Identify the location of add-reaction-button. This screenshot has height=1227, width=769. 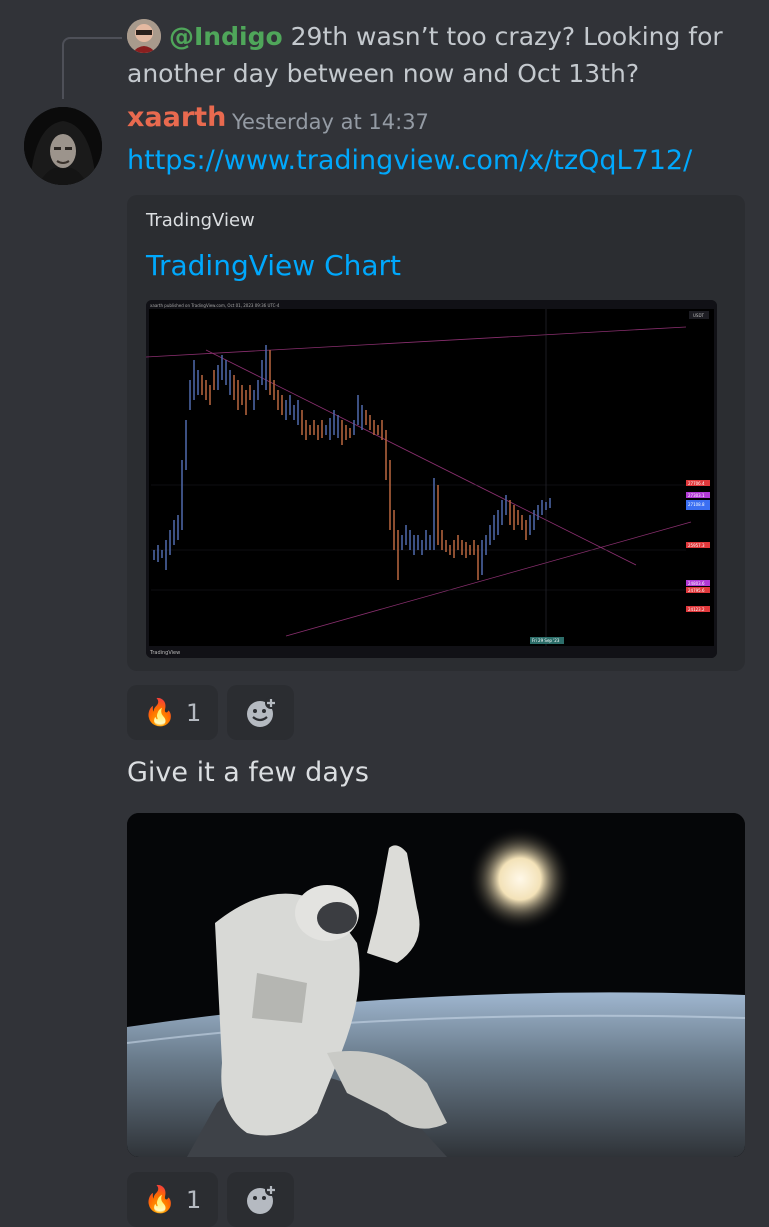
(260, 712).